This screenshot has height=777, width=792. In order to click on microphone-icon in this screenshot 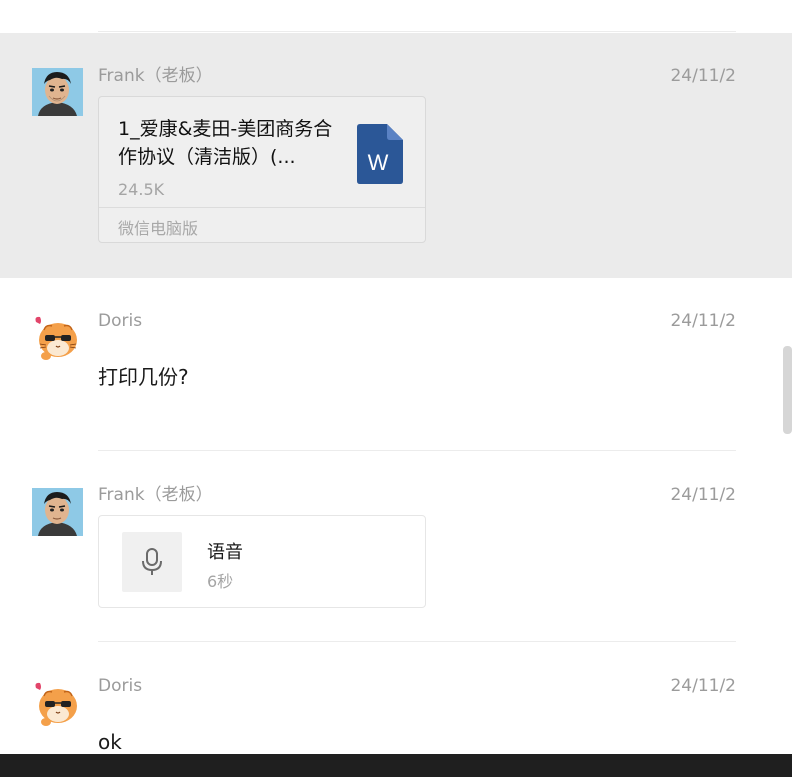, I will do `click(152, 562)`.